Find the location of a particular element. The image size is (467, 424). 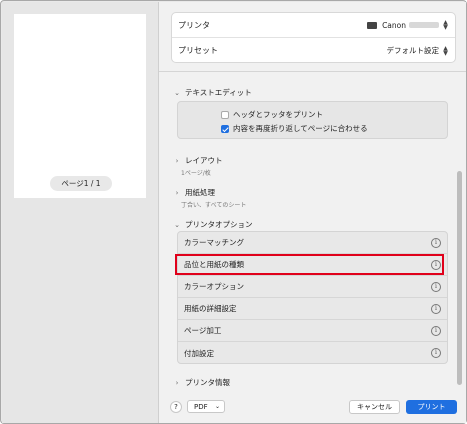

list-item-paper-detail: 用紙の詳細設定 i is located at coordinates (312, 309).